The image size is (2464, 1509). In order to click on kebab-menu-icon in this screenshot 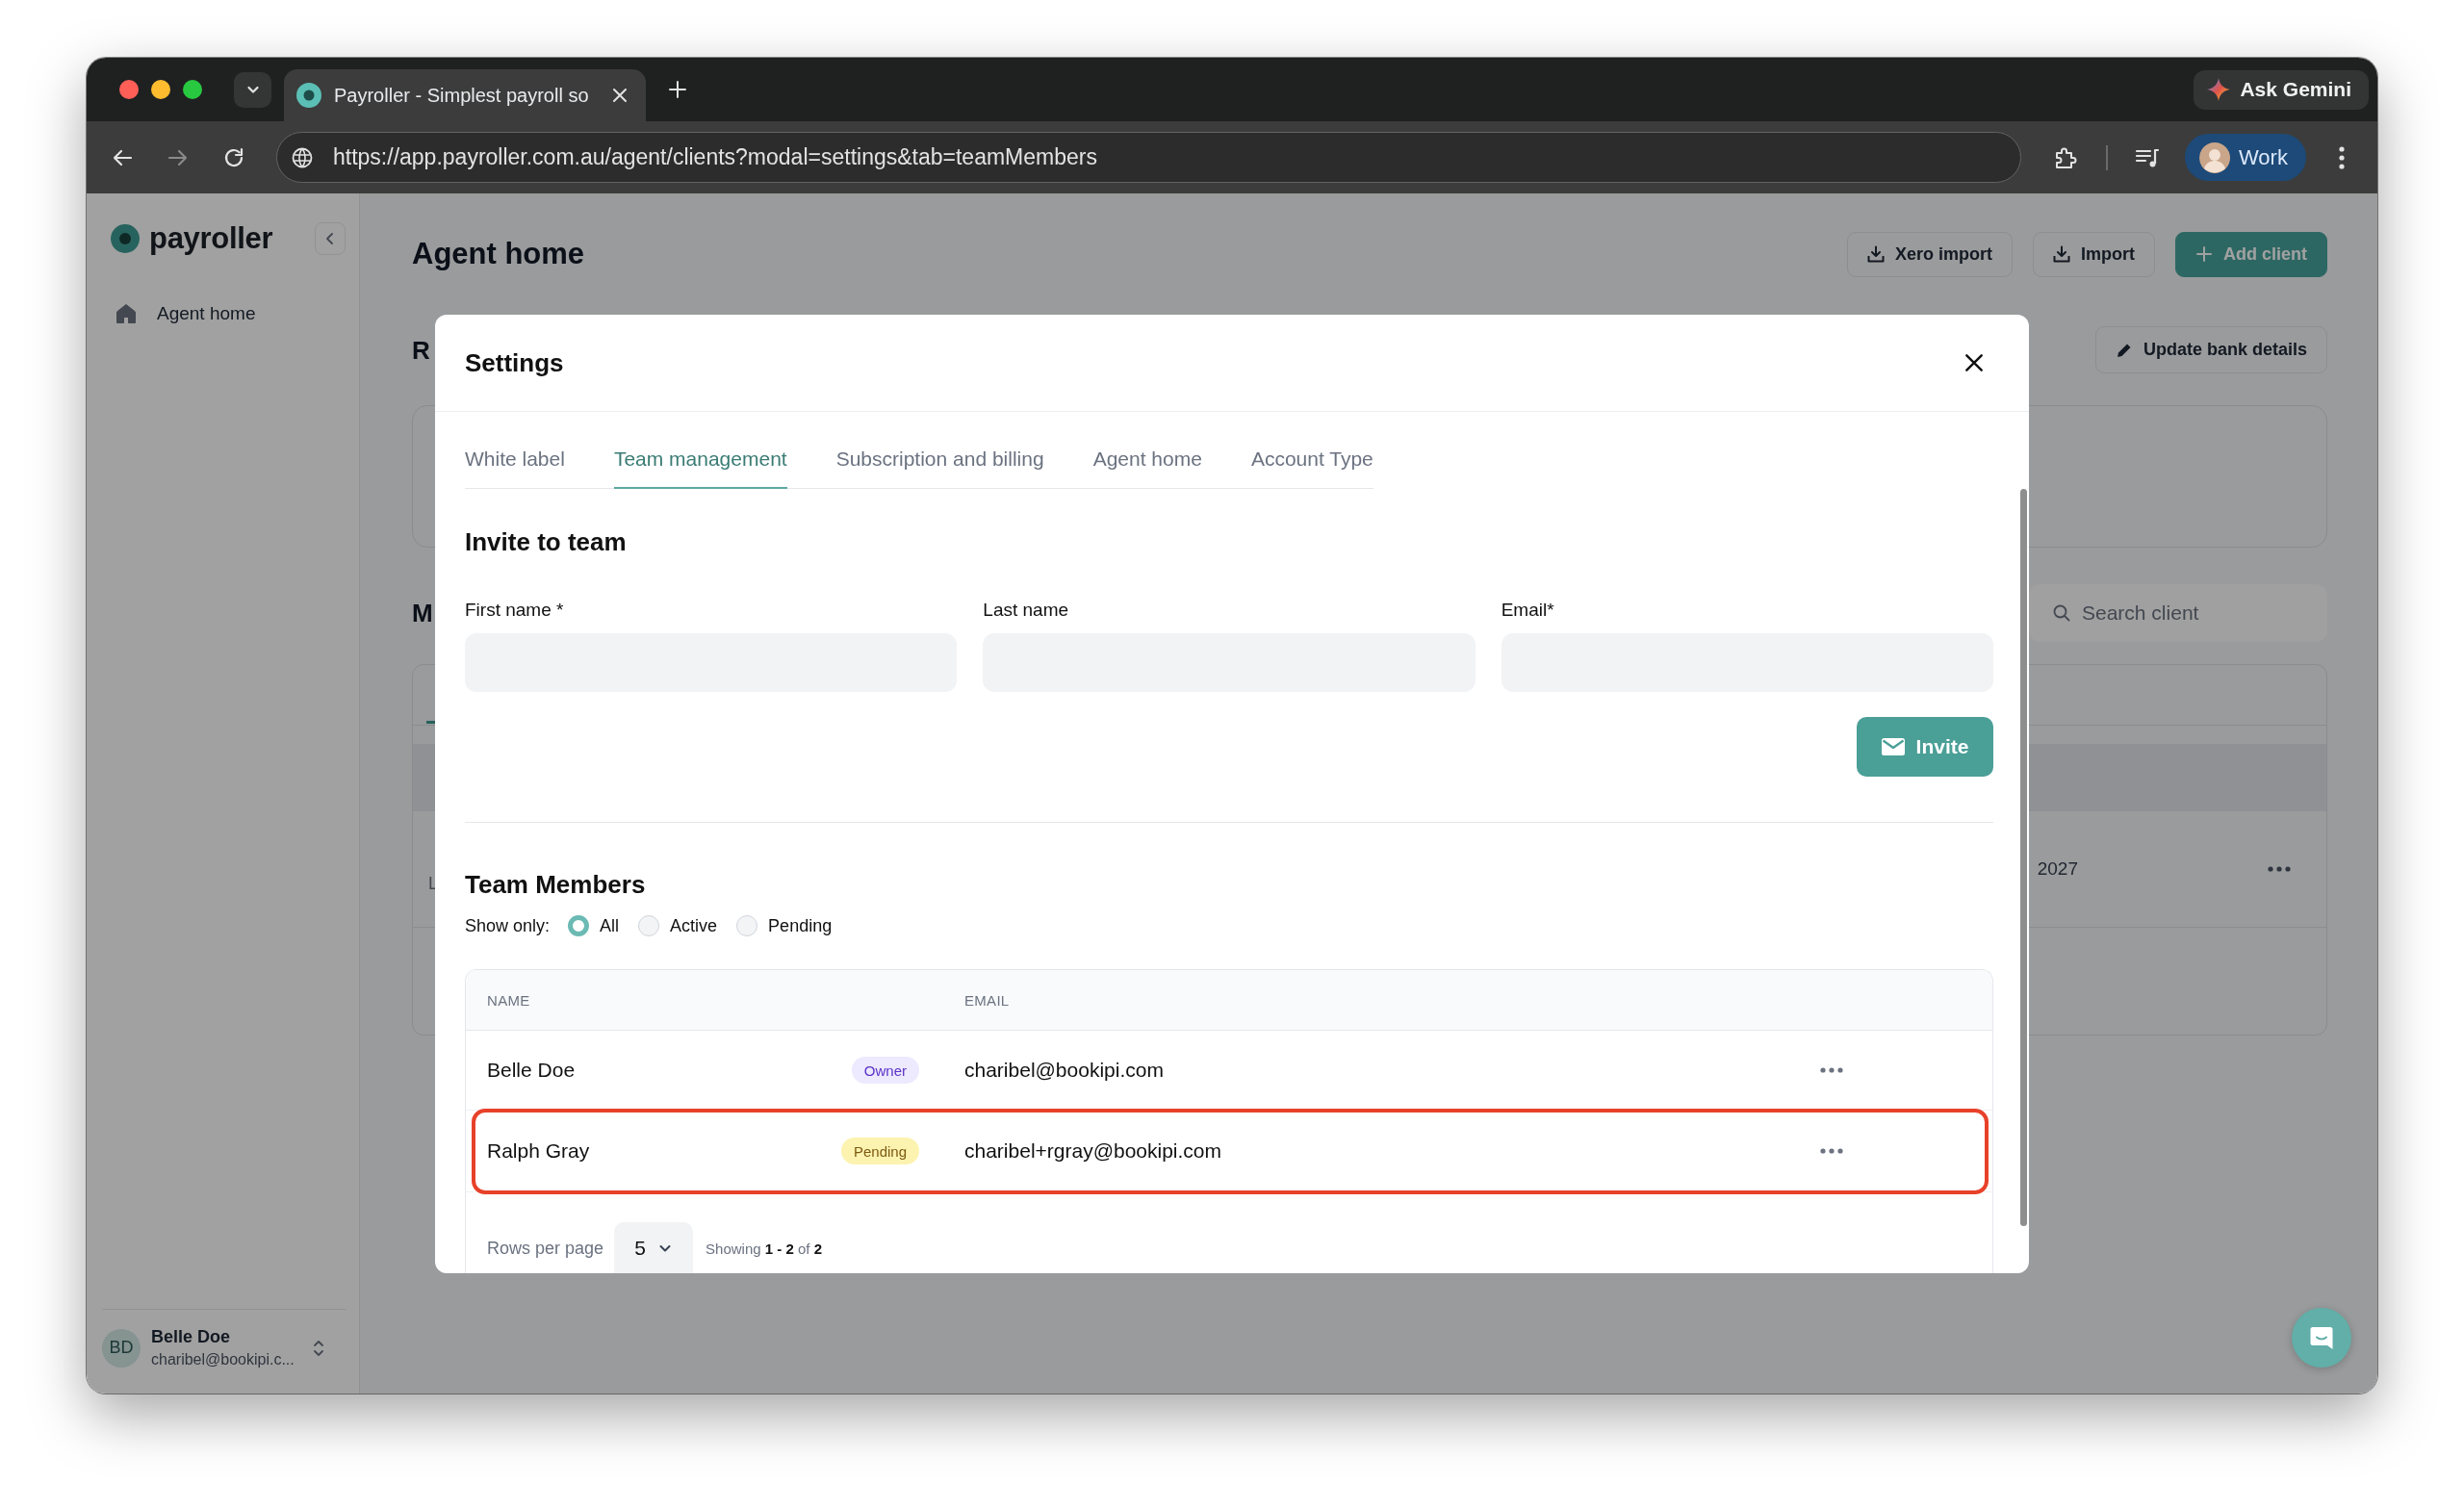, I will do `click(2342, 157)`.